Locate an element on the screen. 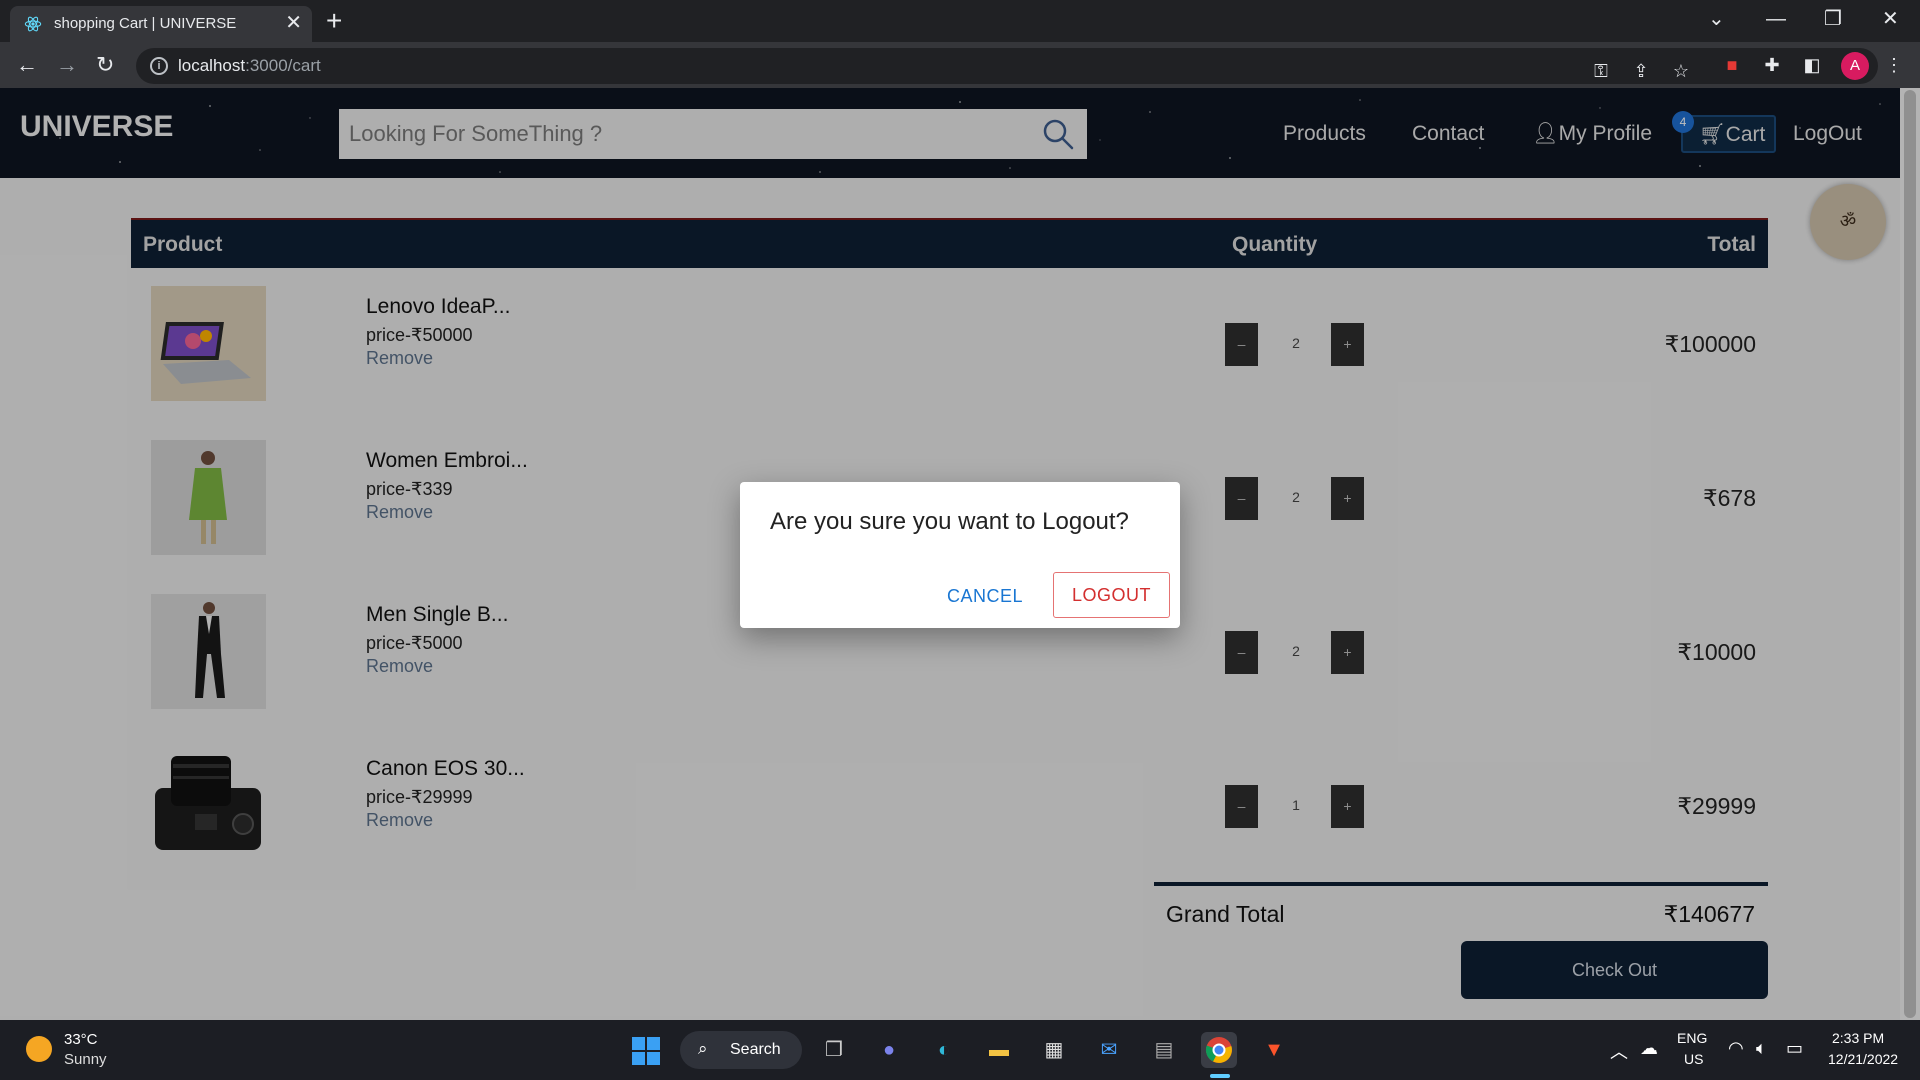 The height and width of the screenshot is (1080, 1920). browser-tab: shopping Cart | UNIVERSE ✕ is located at coordinates (161, 24).